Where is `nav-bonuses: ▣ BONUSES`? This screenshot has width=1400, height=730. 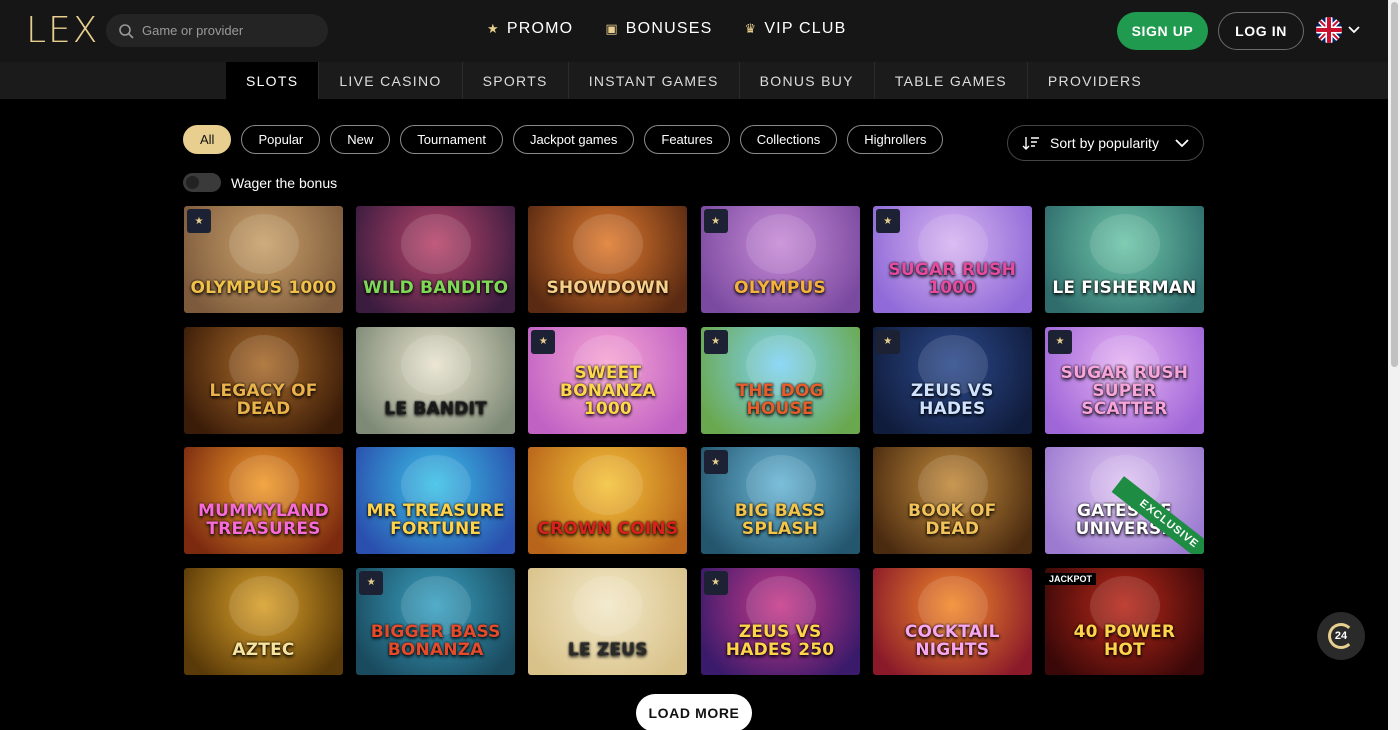
nav-bonuses: ▣ BONUSES is located at coordinates (658, 29).